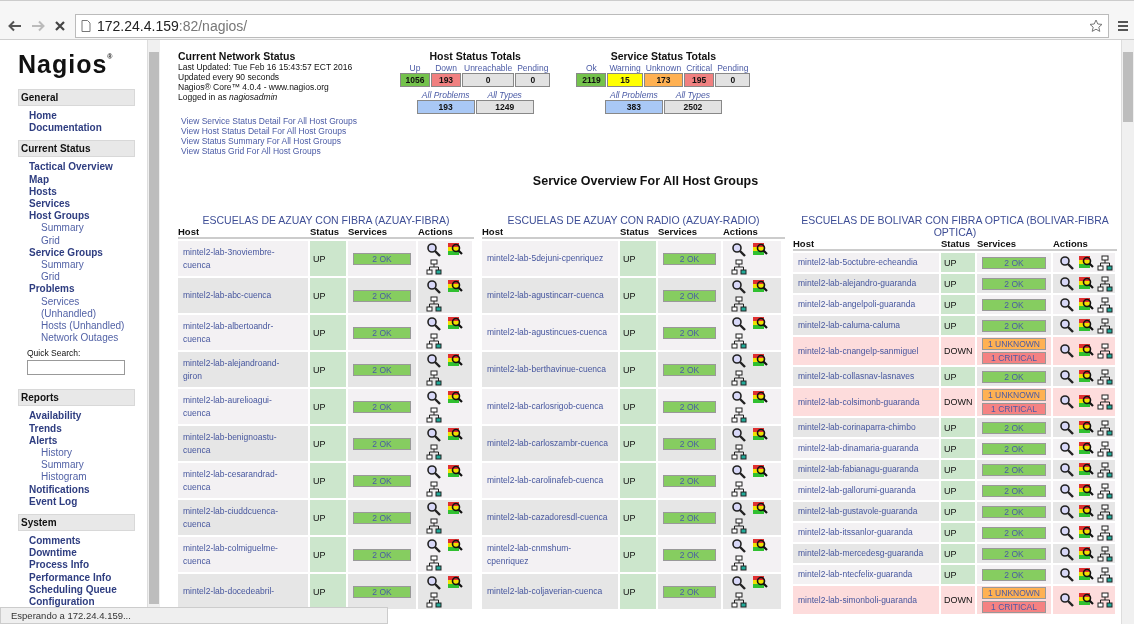 The image size is (1134, 624). Describe the element at coordinates (76, 489) in the screenshot. I see `nav-link: Notifications` at that location.